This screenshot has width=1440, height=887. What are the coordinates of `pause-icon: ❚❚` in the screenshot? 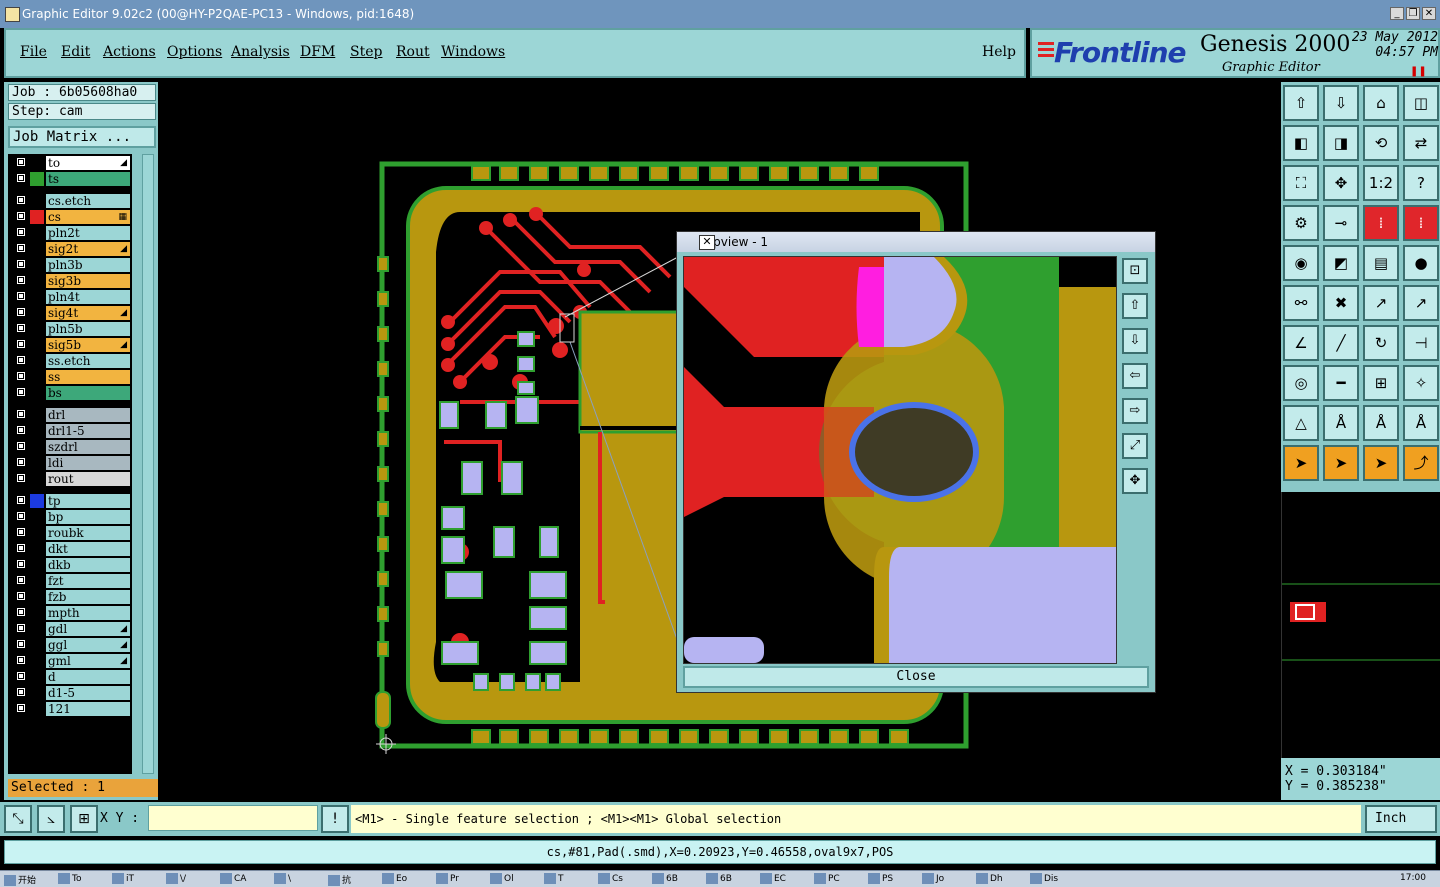 It's located at (1418, 71).